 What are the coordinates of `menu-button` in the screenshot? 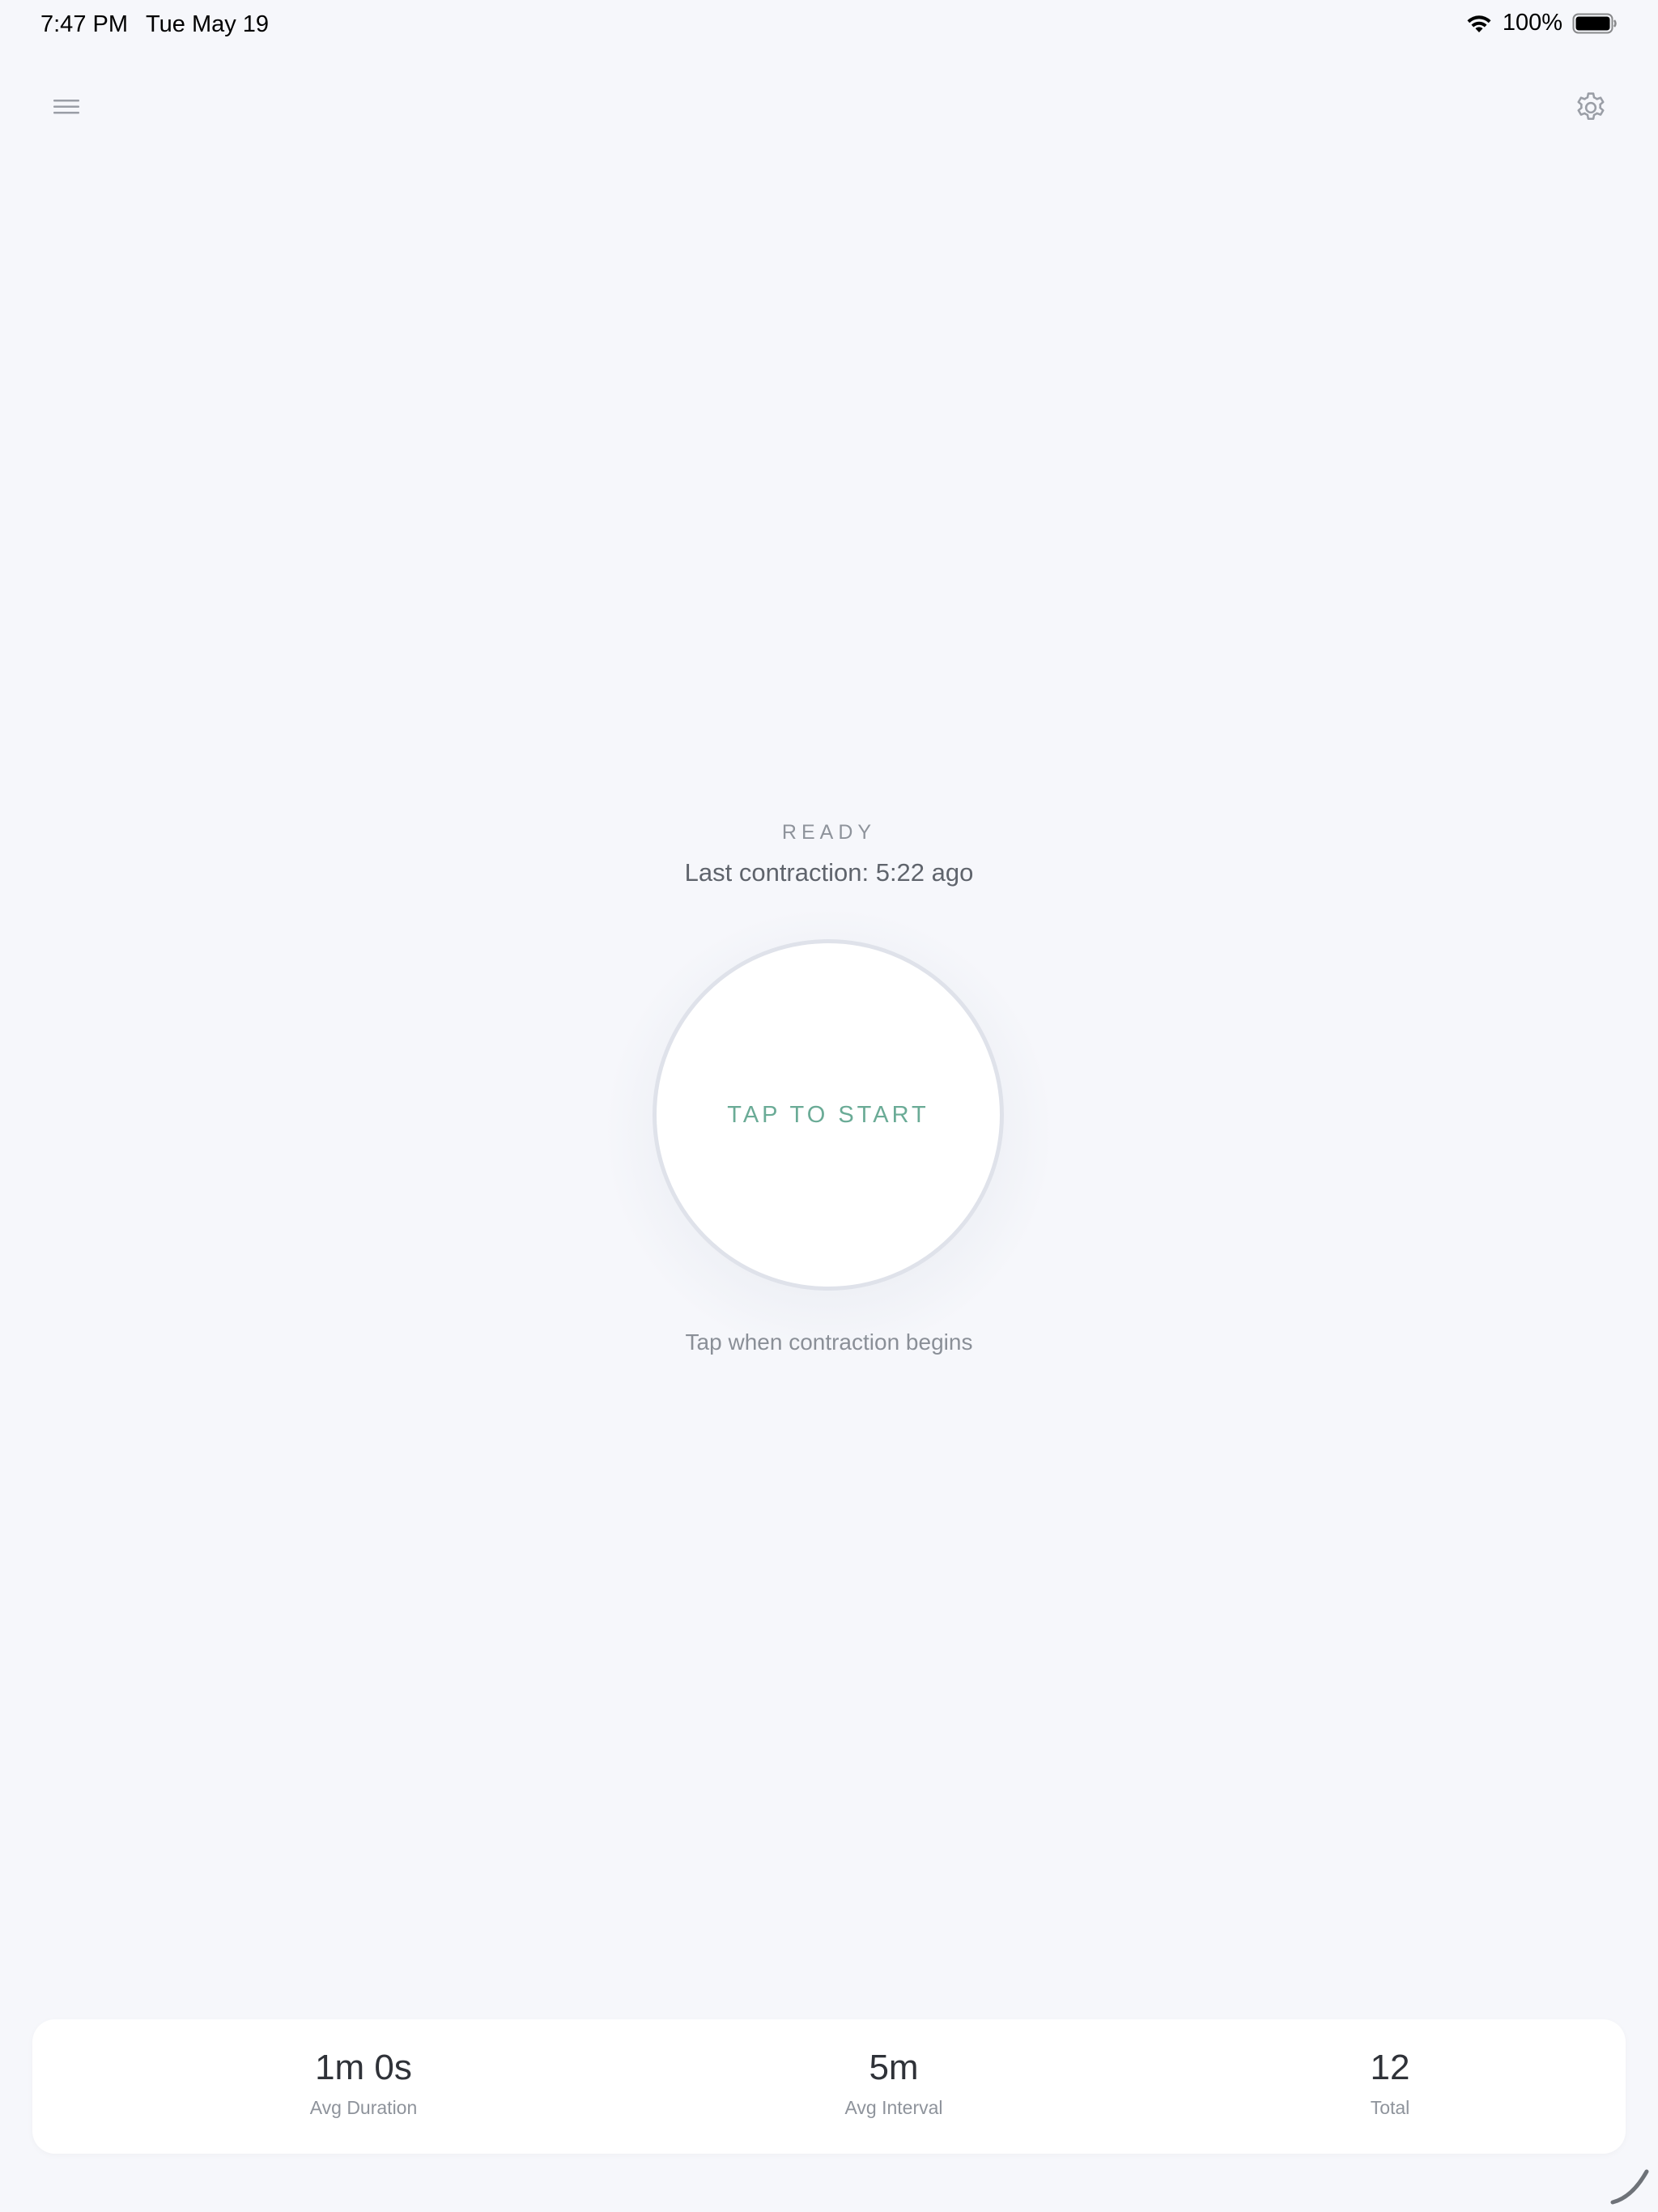 It's located at (66, 107).